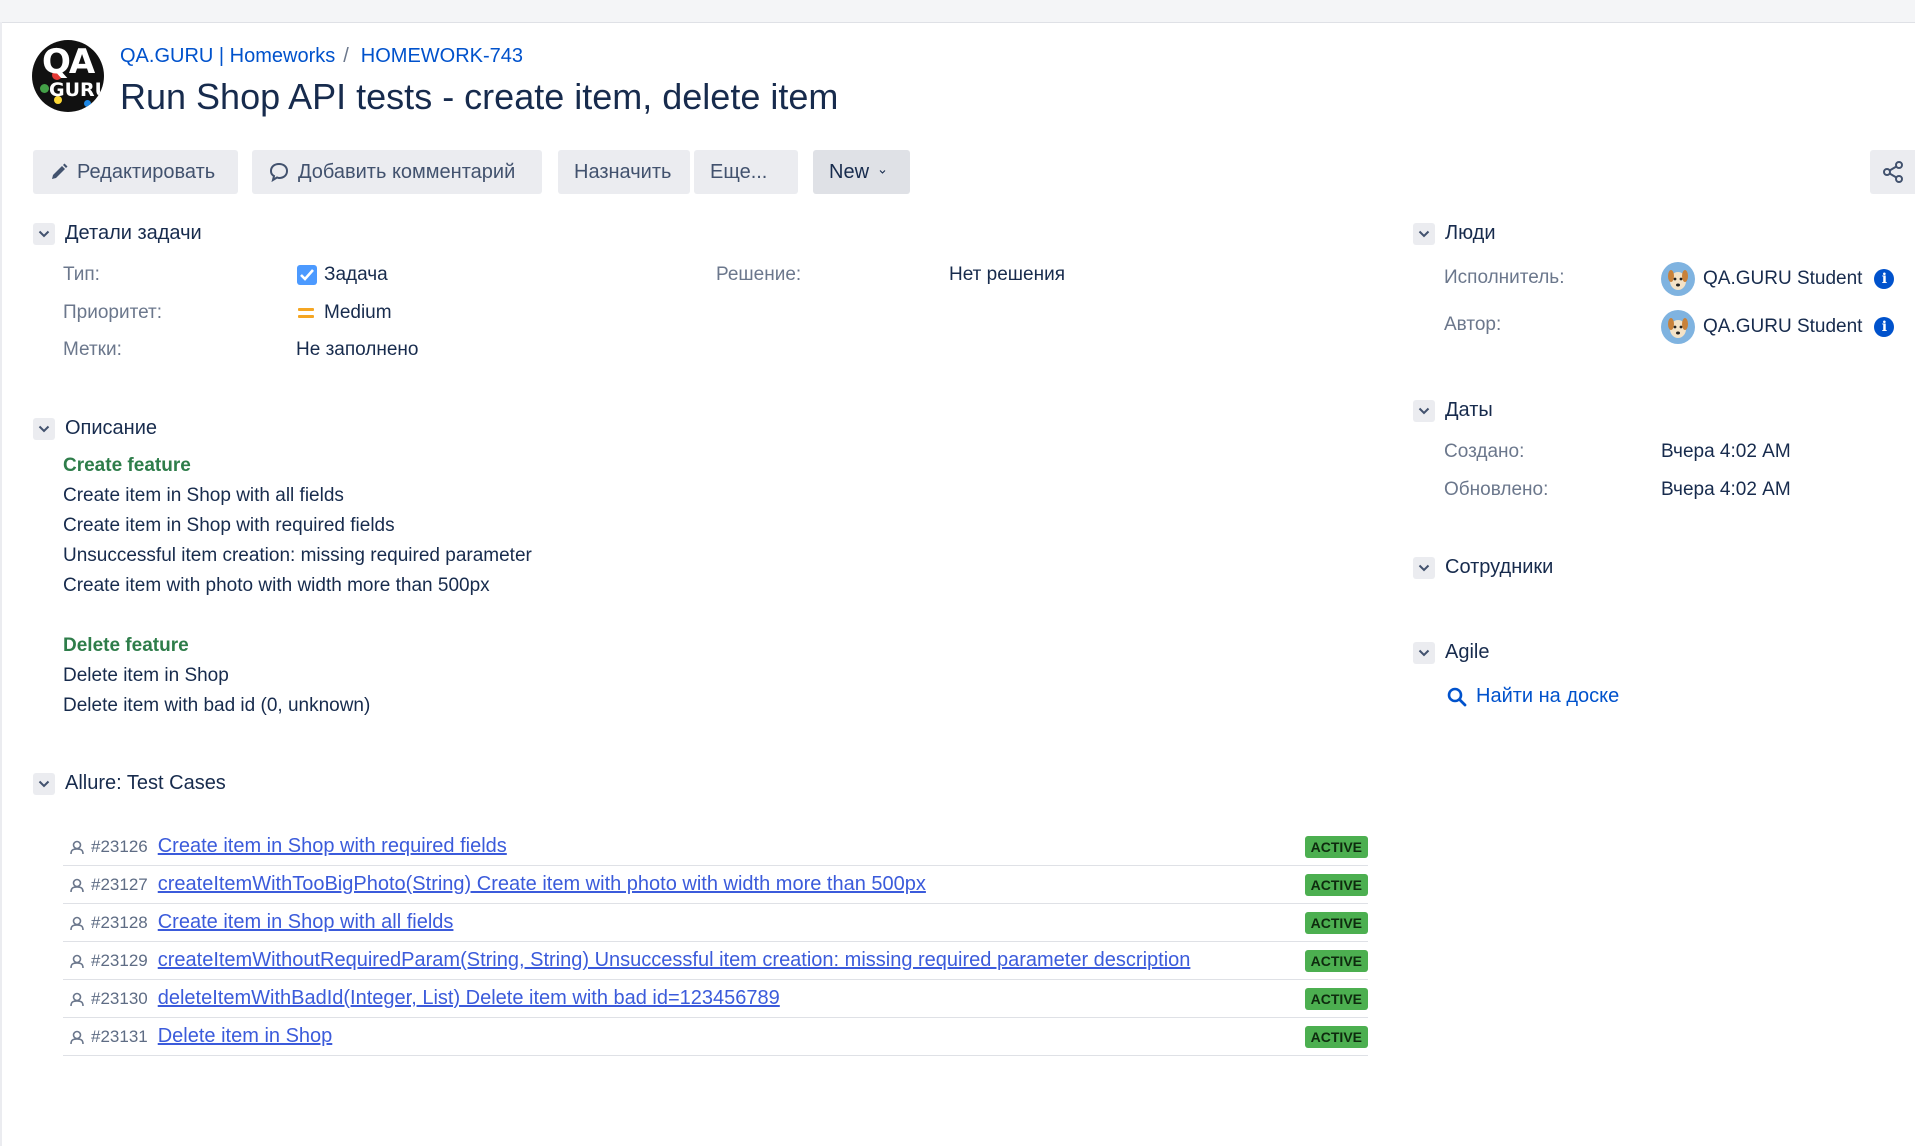  What do you see at coordinates (1469, 410) in the screenshot?
I see `dates-section-title: Даты` at bounding box center [1469, 410].